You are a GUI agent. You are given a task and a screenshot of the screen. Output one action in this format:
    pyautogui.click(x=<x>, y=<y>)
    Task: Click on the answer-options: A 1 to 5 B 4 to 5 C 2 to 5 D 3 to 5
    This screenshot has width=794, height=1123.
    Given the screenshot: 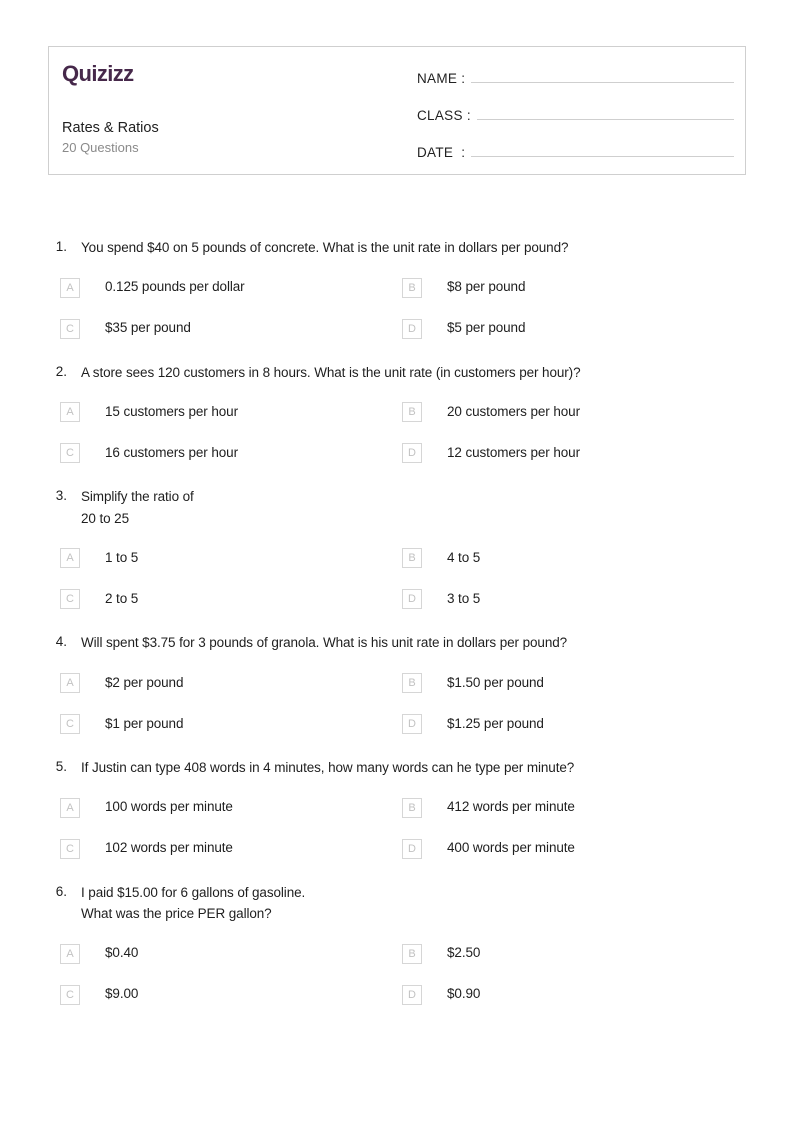 What is the action you would take?
    pyautogui.click(x=397, y=579)
    